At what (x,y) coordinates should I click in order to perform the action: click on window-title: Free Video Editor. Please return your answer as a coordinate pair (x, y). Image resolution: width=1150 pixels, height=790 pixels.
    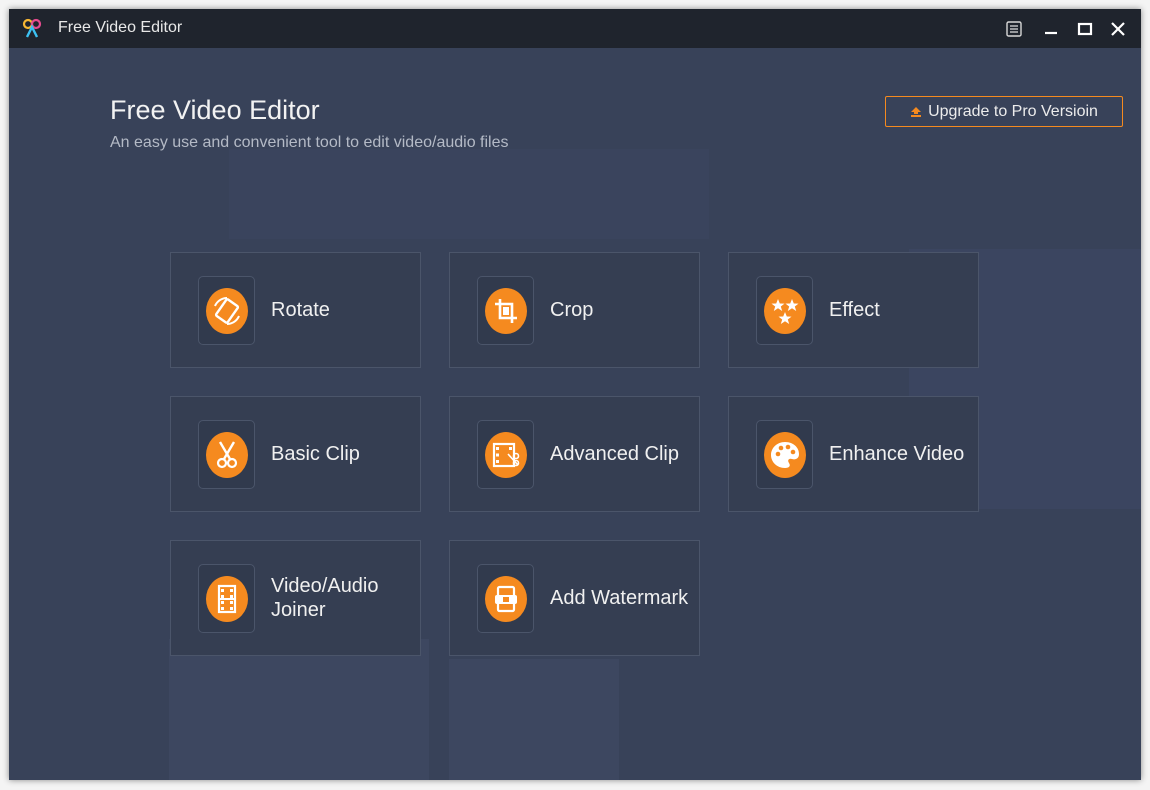
    Looking at the image, I should click on (120, 27).